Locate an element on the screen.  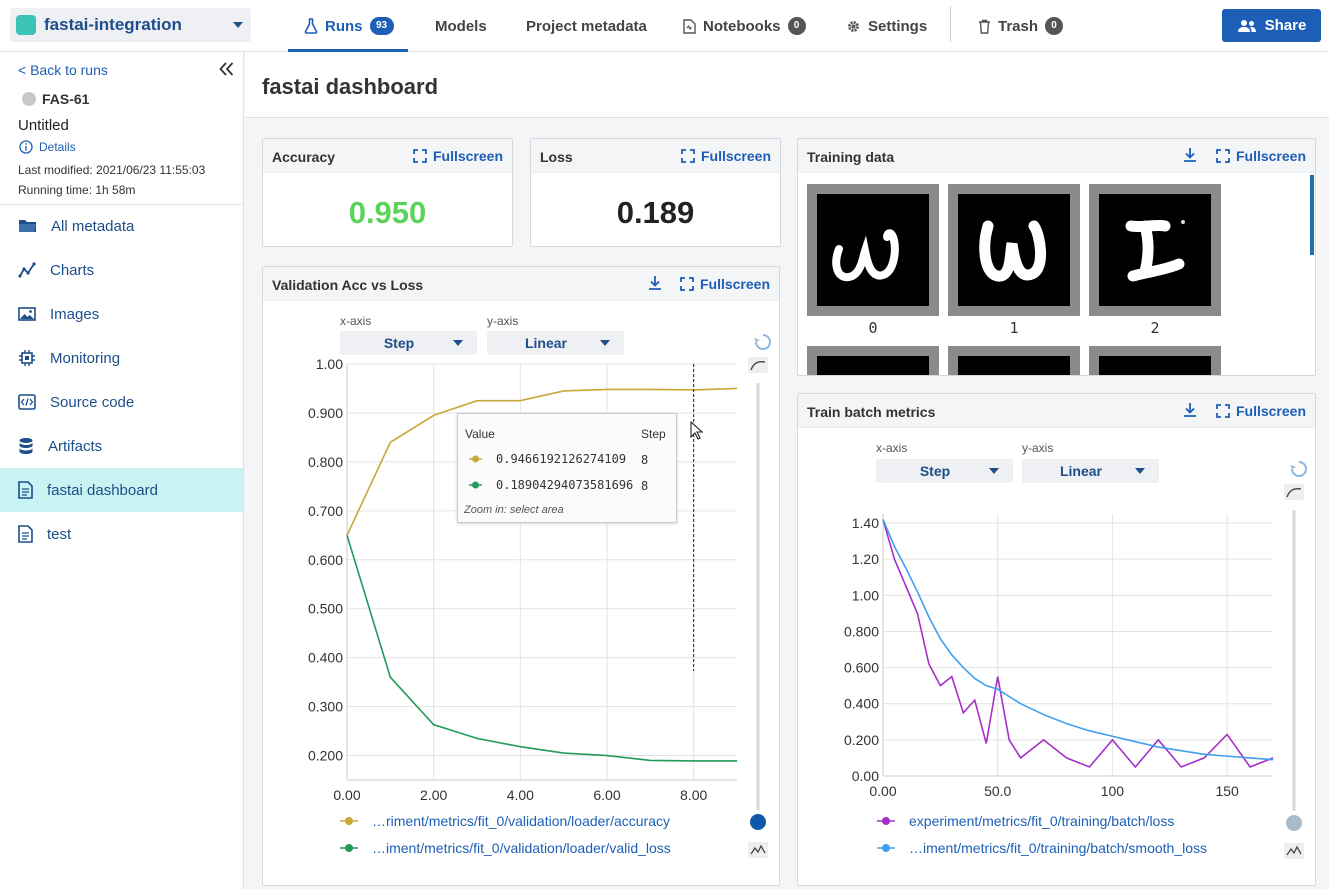
sidebar-item-label: Source code is located at coordinates (92, 402).